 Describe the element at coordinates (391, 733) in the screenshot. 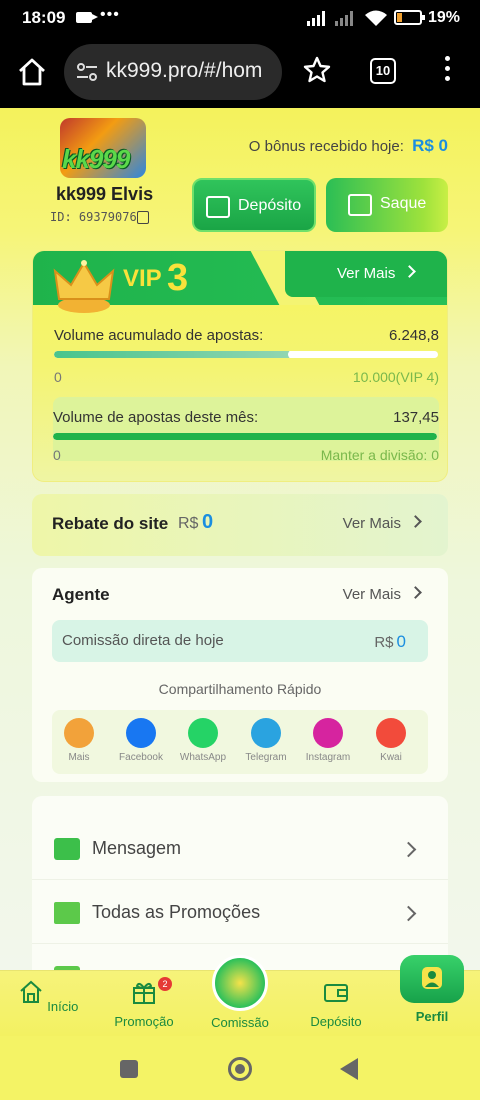

I see `kwai-icon` at that location.